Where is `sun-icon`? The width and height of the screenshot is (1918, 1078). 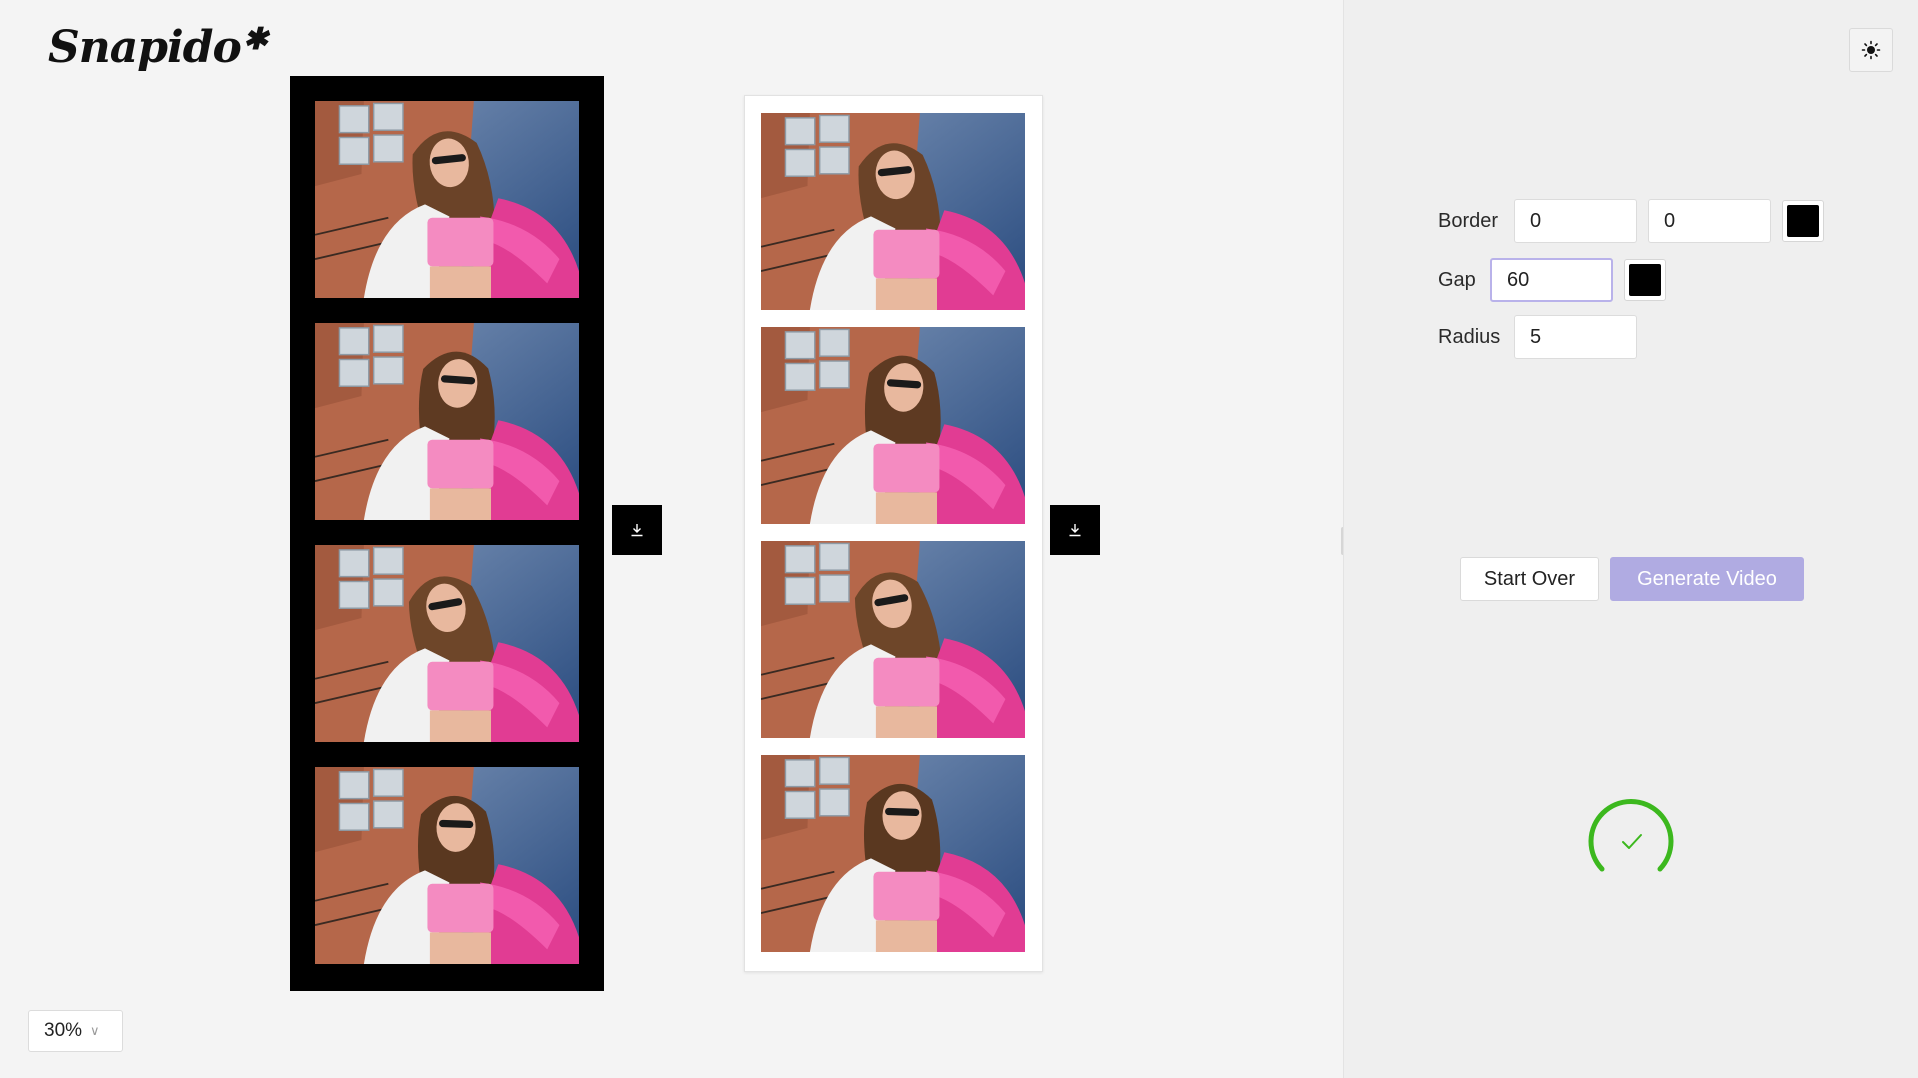
sun-icon is located at coordinates (1871, 50).